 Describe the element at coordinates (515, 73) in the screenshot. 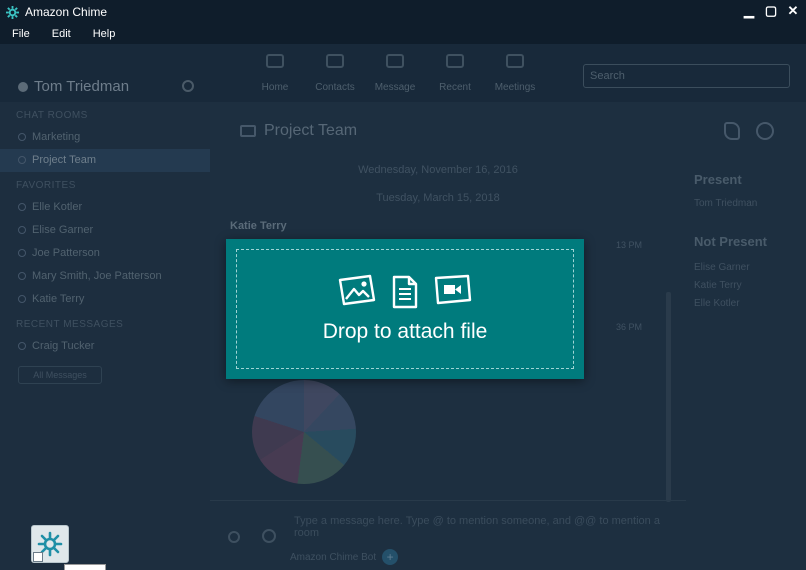

I see `tab-meetings: Meetings` at that location.